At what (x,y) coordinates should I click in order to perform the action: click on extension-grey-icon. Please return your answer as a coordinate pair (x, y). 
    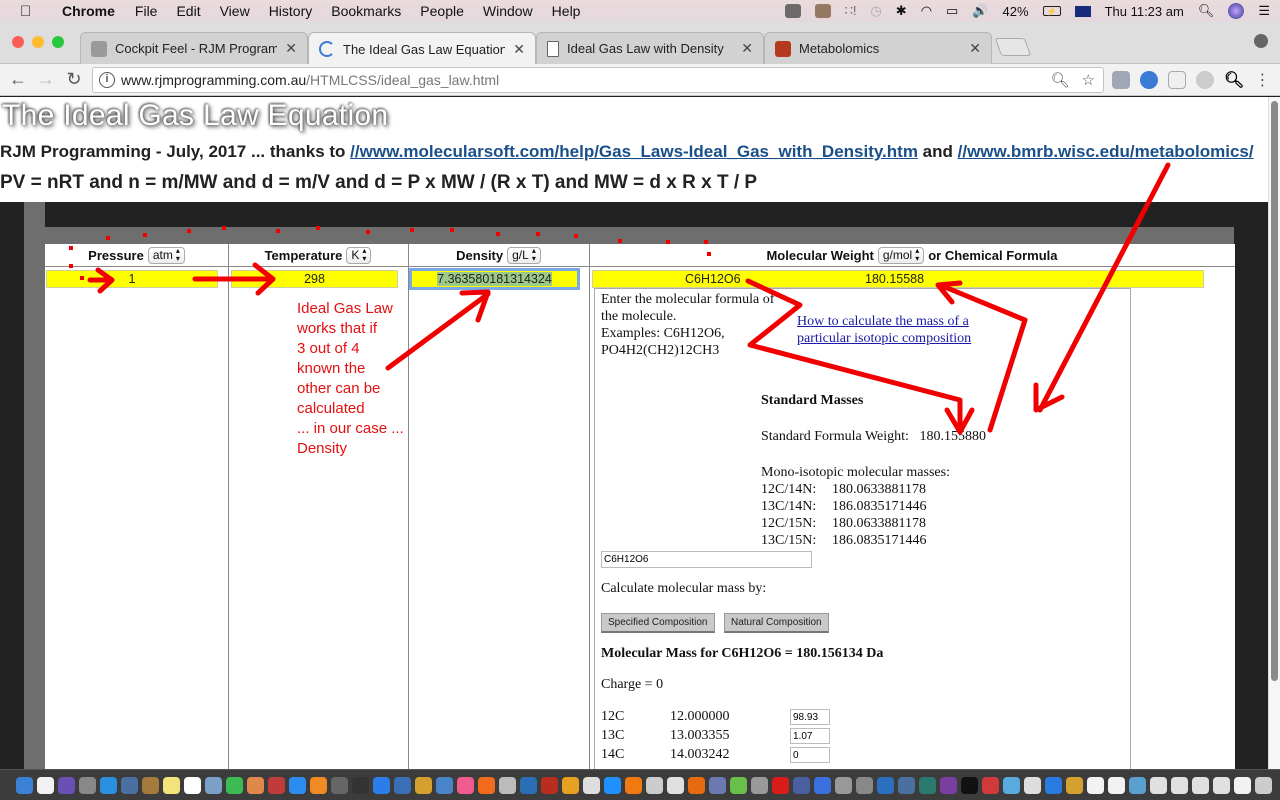
    Looking at the image, I should click on (1205, 80).